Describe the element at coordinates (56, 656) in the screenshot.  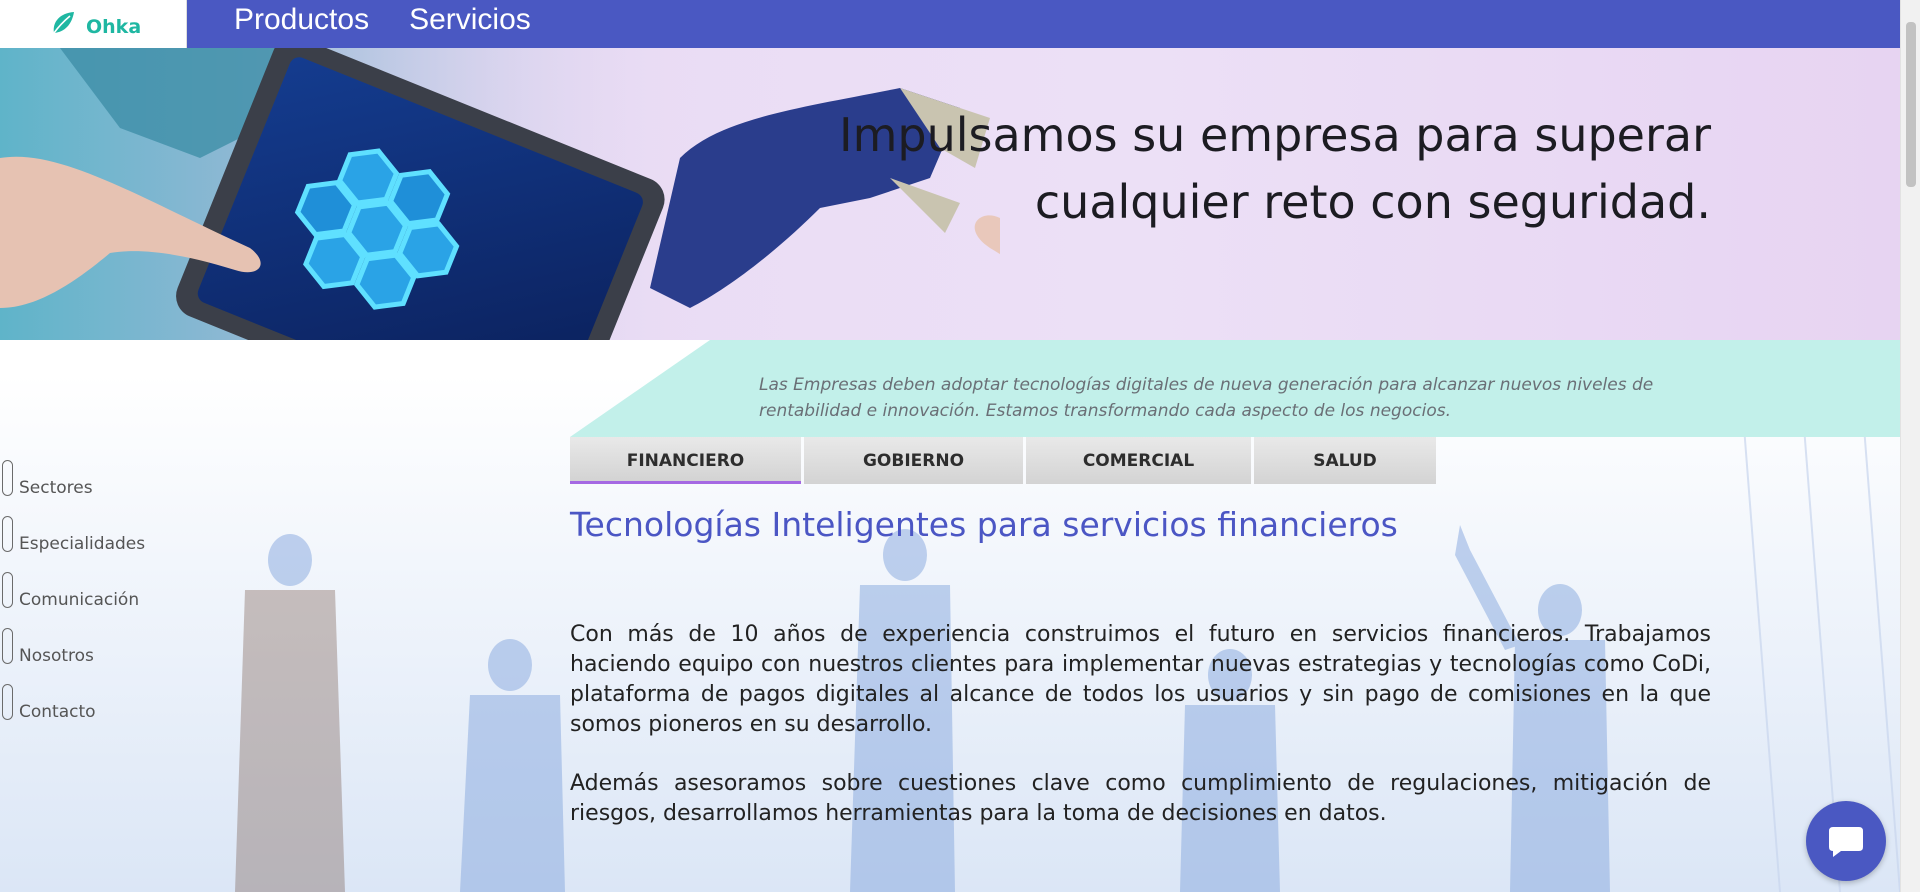
I see `sidebar-item-label: Nosotros` at that location.